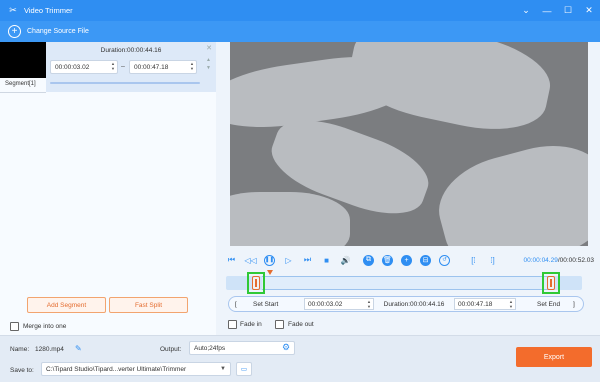 Image resolution: width=600 pixels, height=382 pixels. What do you see at coordinates (368, 260) in the screenshot?
I see `copy-segment-icon: ⧉` at bounding box center [368, 260].